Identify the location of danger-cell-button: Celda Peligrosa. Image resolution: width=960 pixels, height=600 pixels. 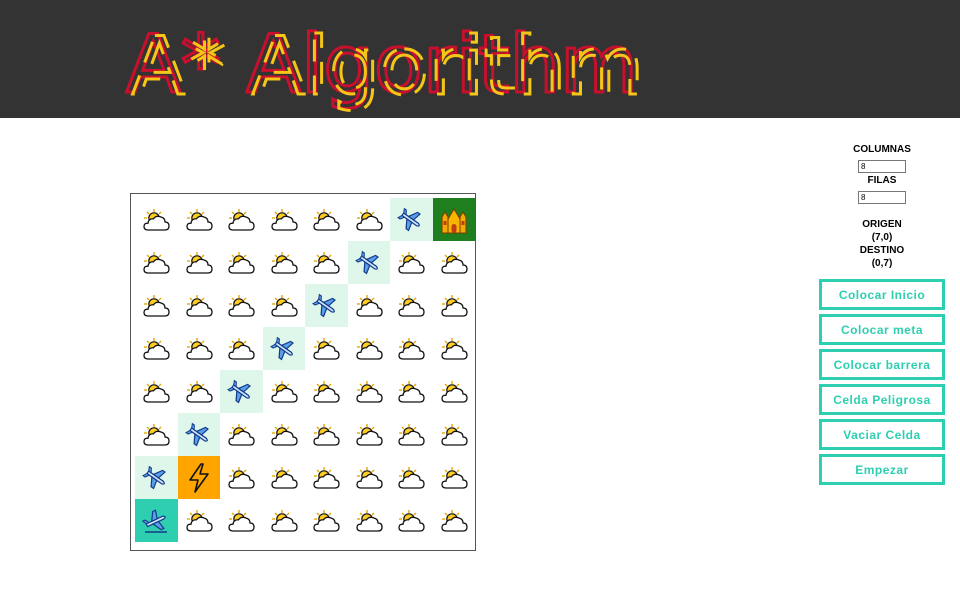
(882, 399).